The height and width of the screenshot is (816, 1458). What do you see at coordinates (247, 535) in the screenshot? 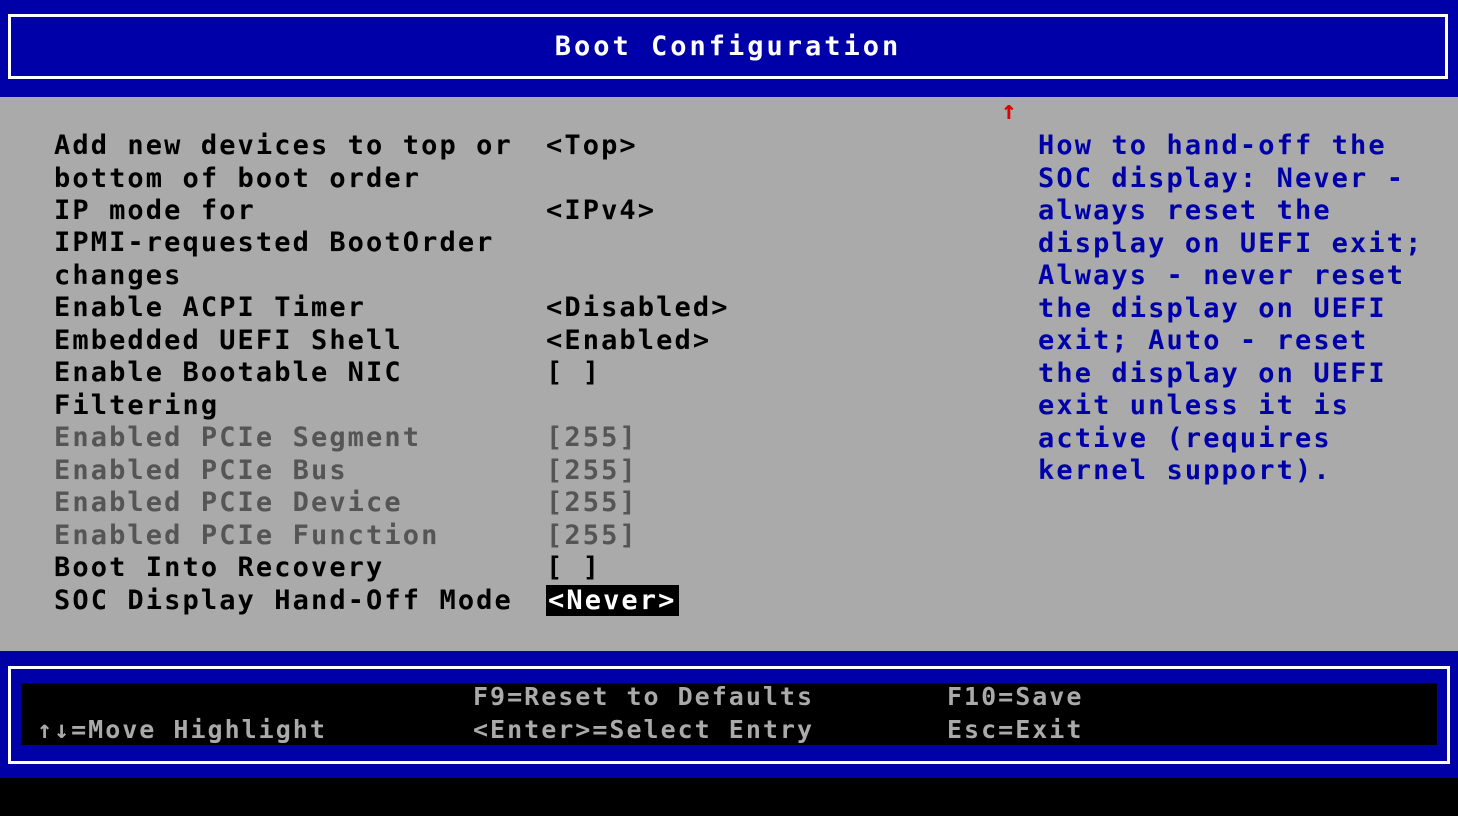
I see `option-label-pcie-function: Enabled PCIe Function` at bounding box center [247, 535].